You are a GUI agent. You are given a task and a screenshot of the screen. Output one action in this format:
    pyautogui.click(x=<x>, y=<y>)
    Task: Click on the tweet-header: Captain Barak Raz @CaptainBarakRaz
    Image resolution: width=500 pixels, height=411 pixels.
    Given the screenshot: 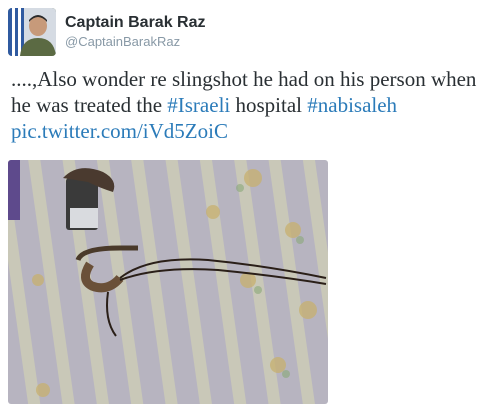 What is the action you would take?
    pyautogui.click(x=135, y=32)
    